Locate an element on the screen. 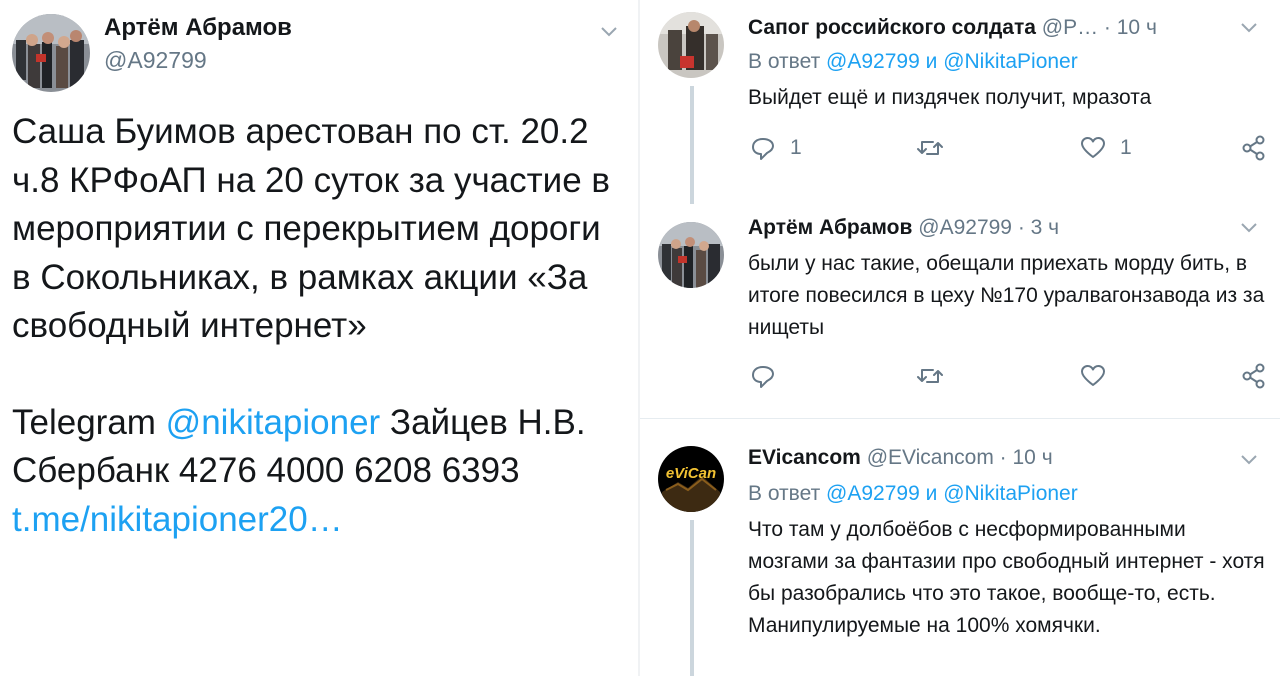 This screenshot has height=676, width=1280. reply-1-text: Выйдет ещё и пиздячек получит, мразота is located at coordinates (950, 97).